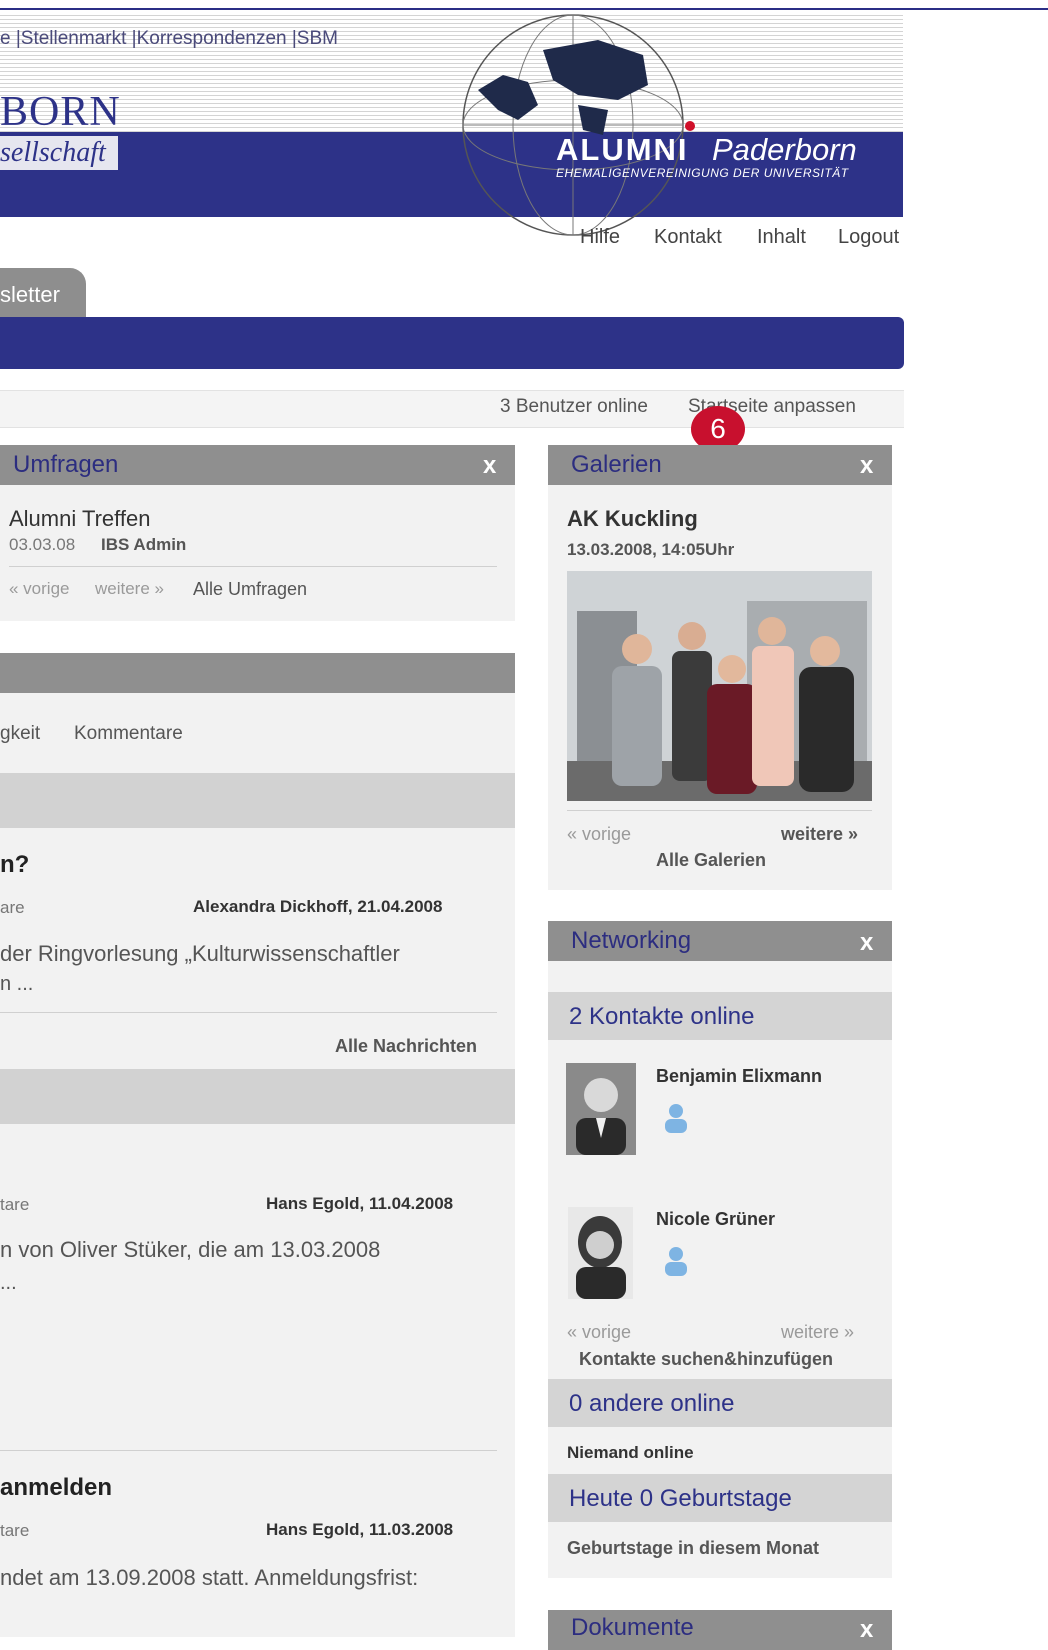  What do you see at coordinates (817, 1332) in the screenshot?
I see `contacts-next-link: weitere »` at bounding box center [817, 1332].